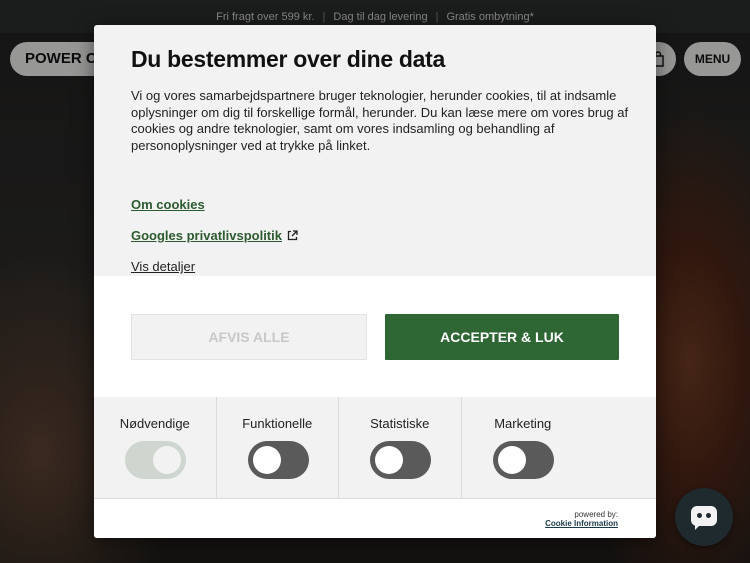  I want to click on google-privacy-link: Googles privatlivspolitik, so click(214, 235).